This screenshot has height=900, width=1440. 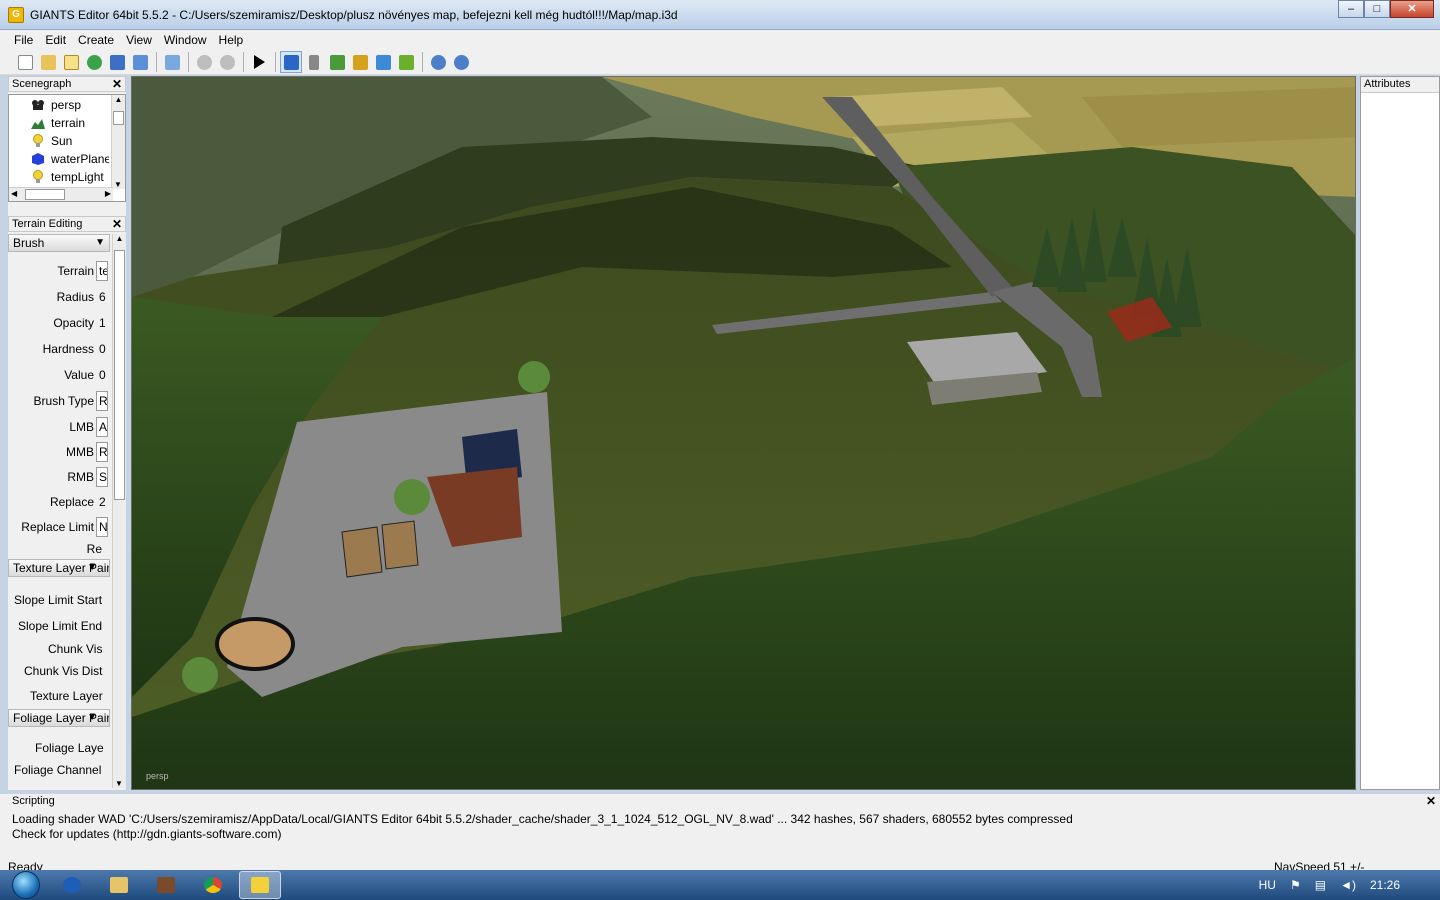 I want to click on viewport-camera-label: persp, so click(x=157, y=776).